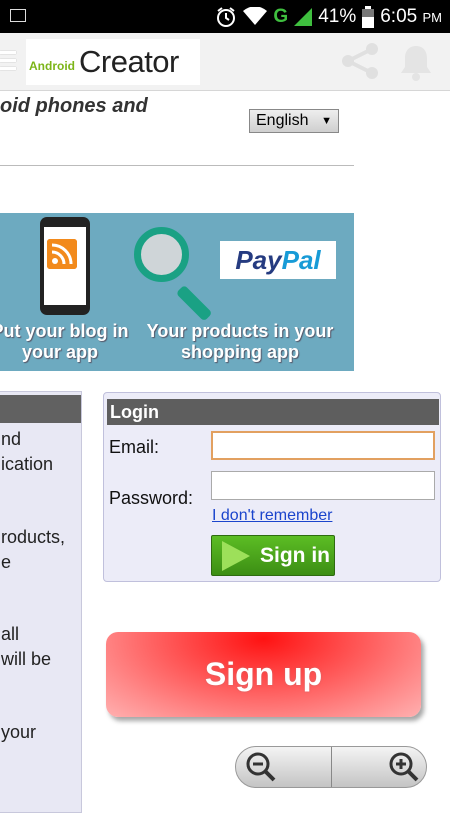 This screenshot has width=450, height=813. Describe the element at coordinates (161, 254) in the screenshot. I see `magnifier-icon` at that location.